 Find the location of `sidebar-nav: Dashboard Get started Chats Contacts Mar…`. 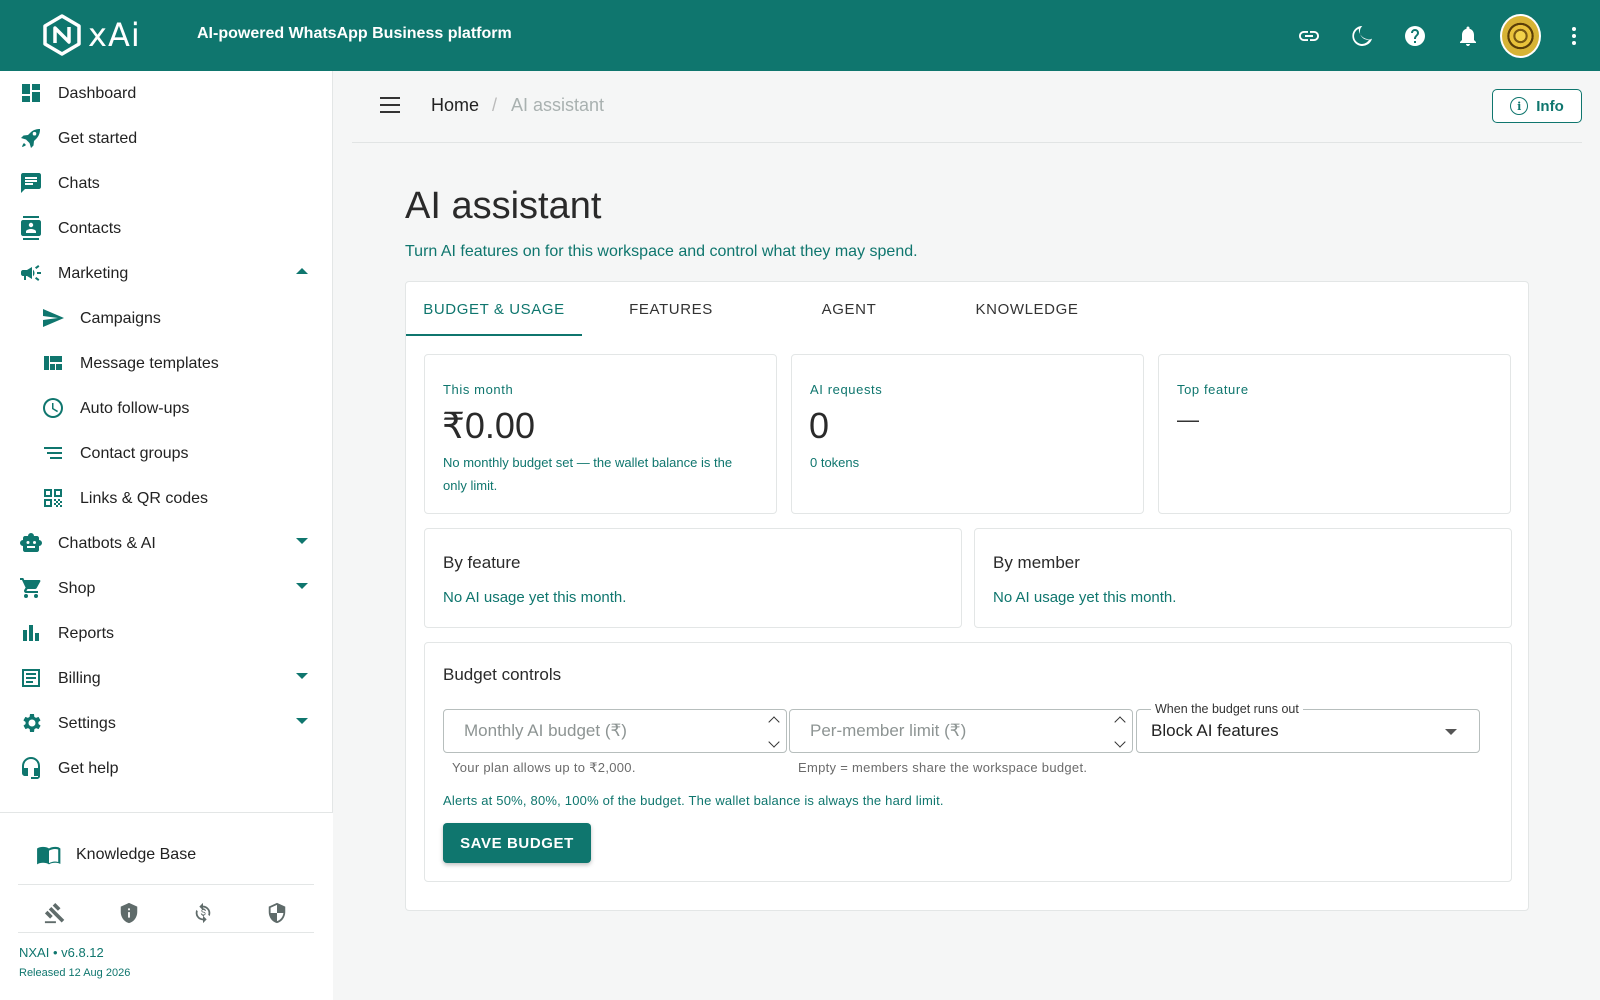

sidebar-nav: Dashboard Get started Chats Contacts Mar… is located at coordinates (166, 431).